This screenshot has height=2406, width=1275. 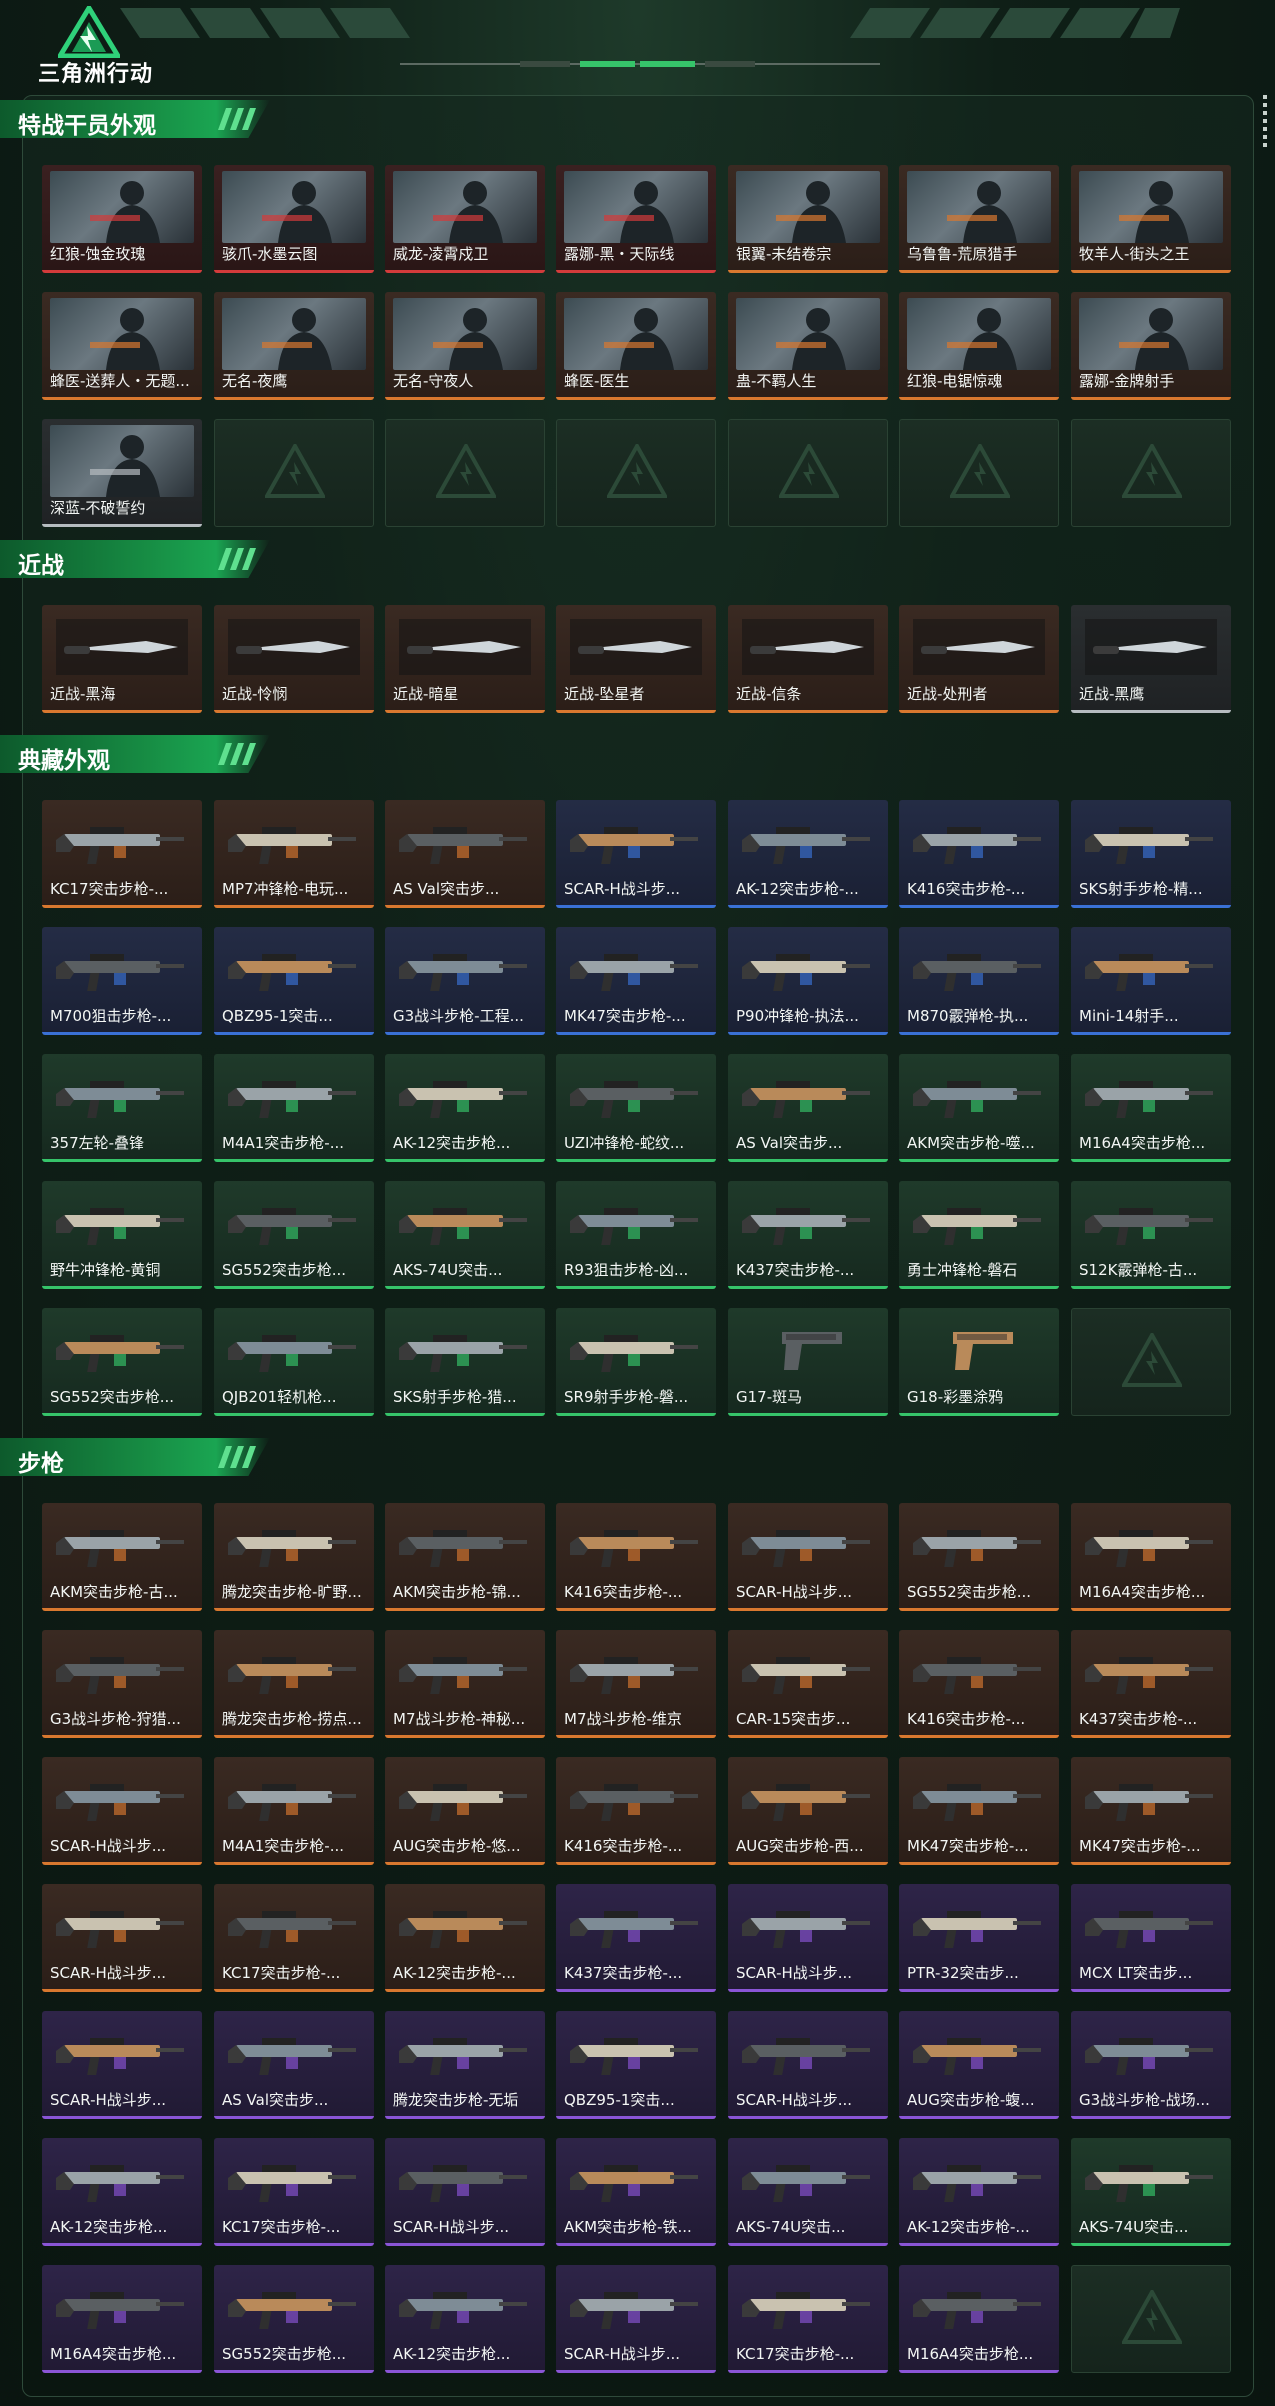 I want to click on skin-card: 近战-信条, so click(x=808, y=659).